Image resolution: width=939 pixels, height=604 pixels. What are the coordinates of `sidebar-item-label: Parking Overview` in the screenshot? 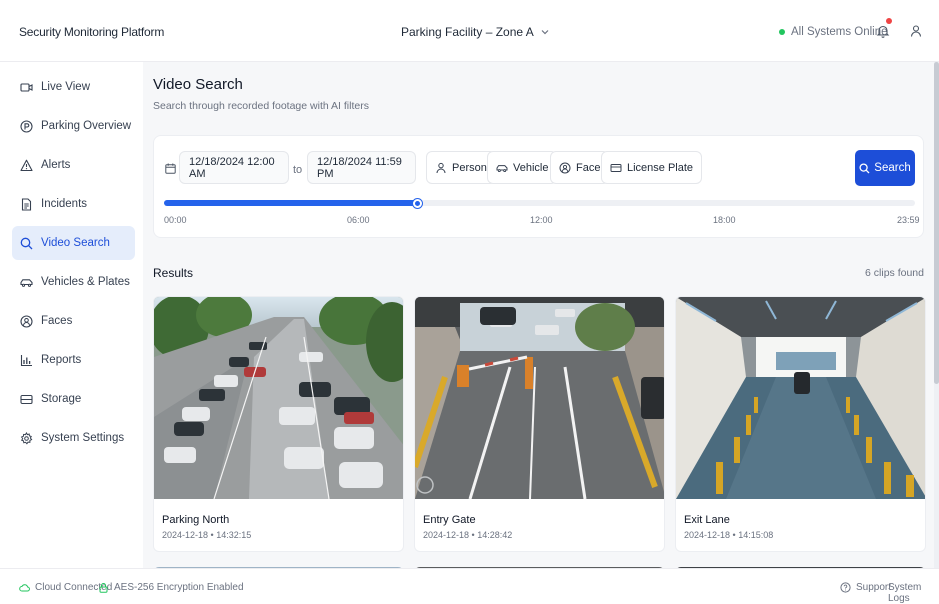 It's located at (86, 126).